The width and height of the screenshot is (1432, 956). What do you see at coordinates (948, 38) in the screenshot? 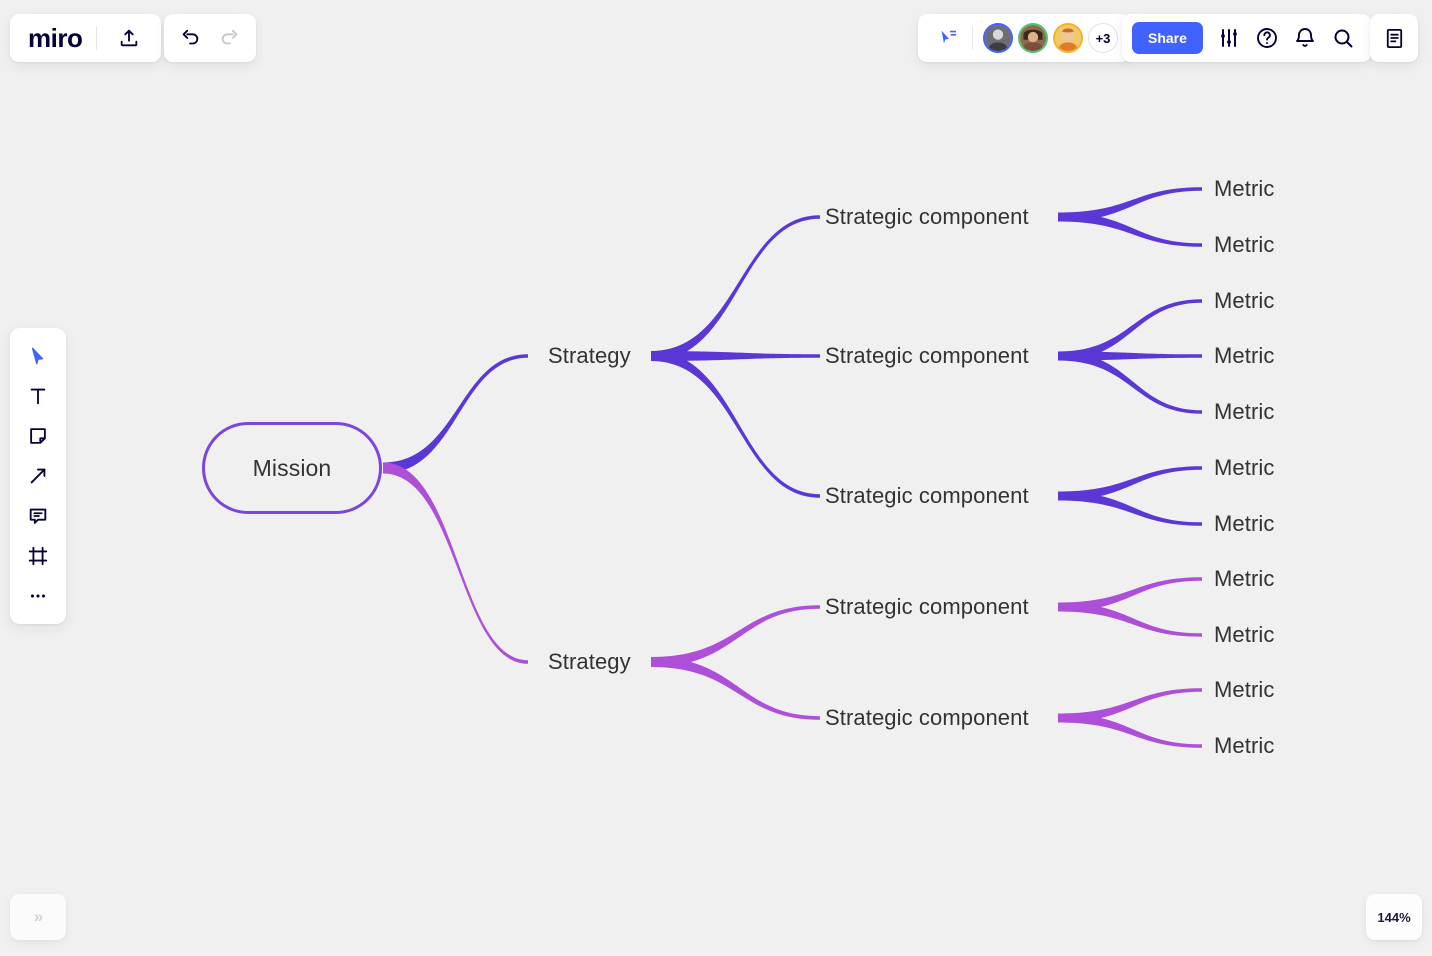
I see `cursor-share-icon` at bounding box center [948, 38].